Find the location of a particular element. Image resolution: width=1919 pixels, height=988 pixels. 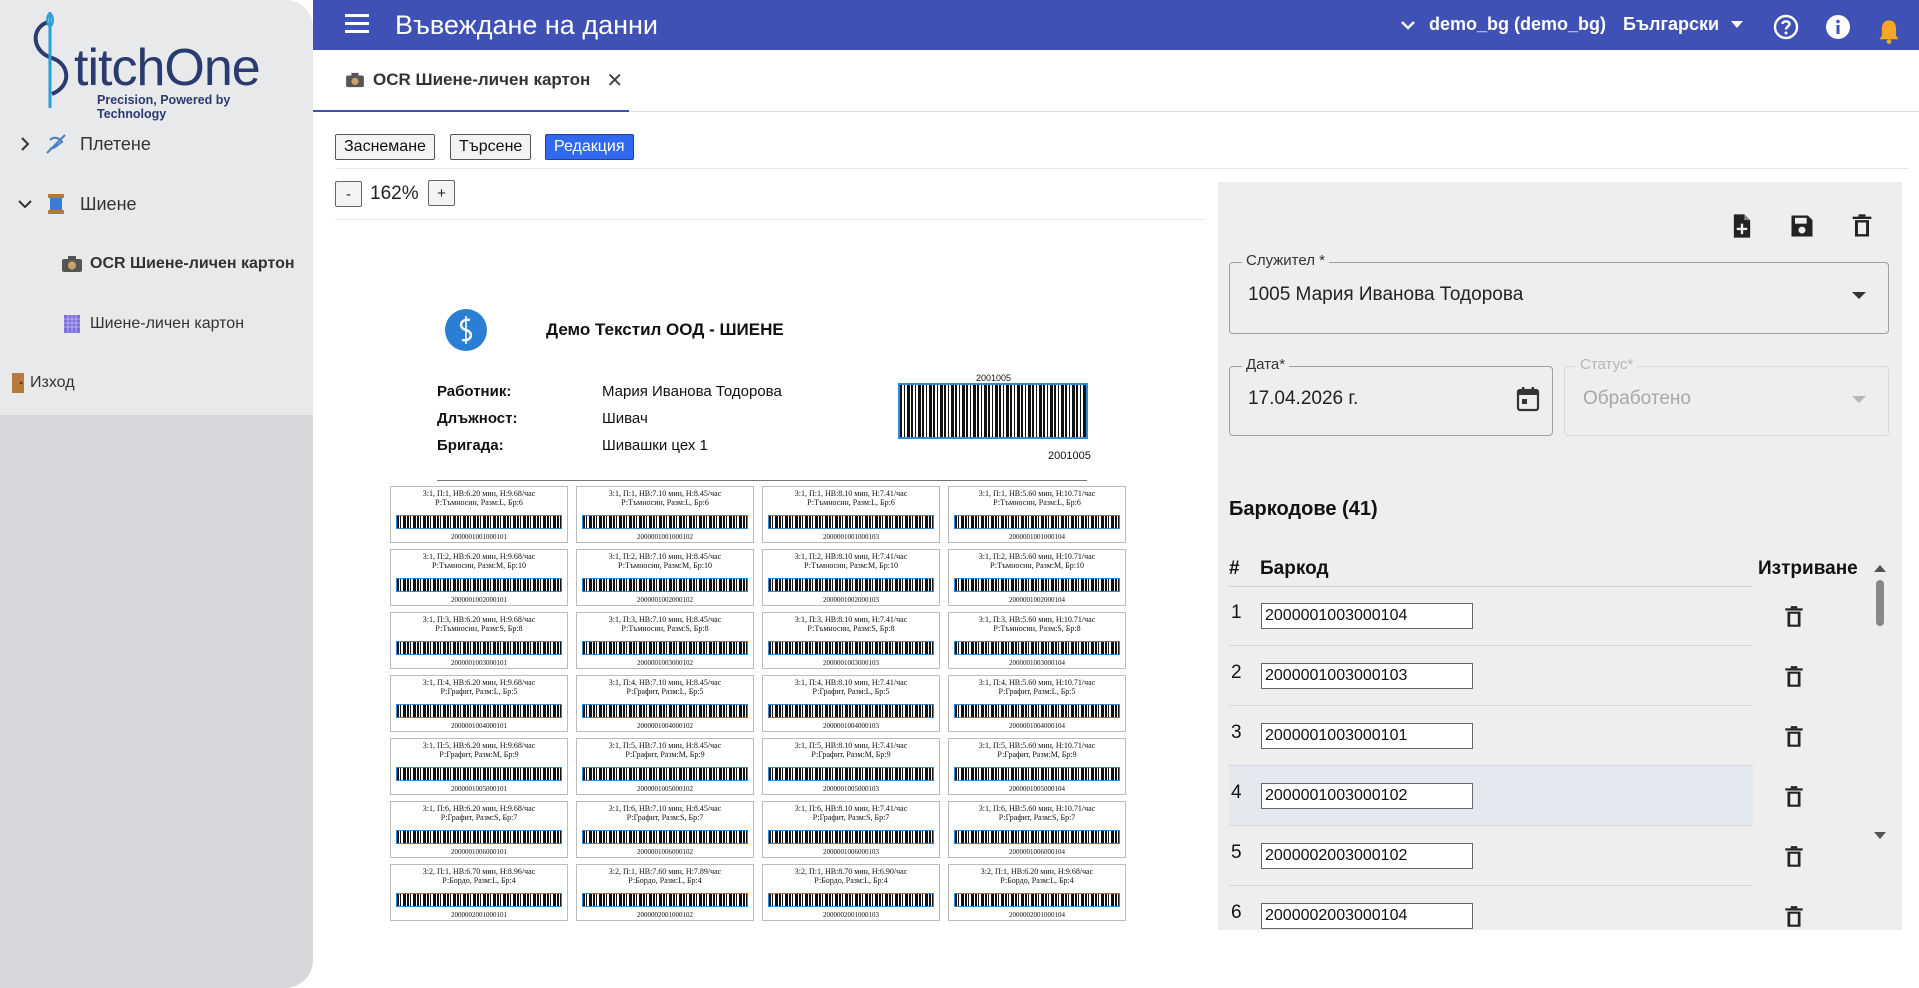

operation-label-line2: Р:Графит, Разм:M, Бр:9 is located at coordinates (851, 754).